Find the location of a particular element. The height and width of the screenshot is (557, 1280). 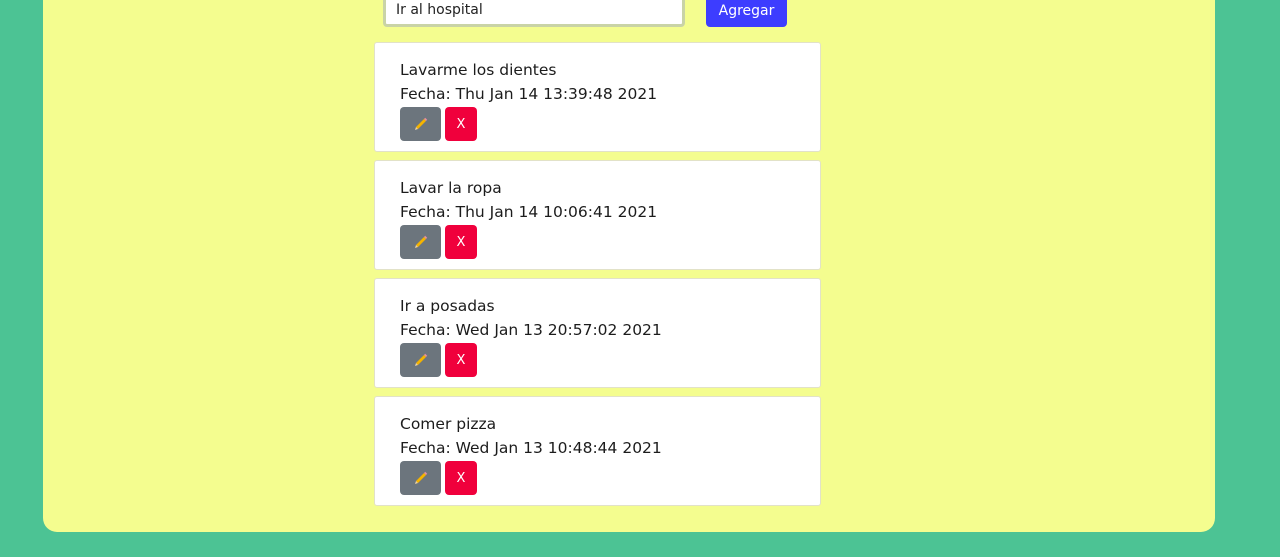

task-title: Ir a posadas is located at coordinates (447, 306).